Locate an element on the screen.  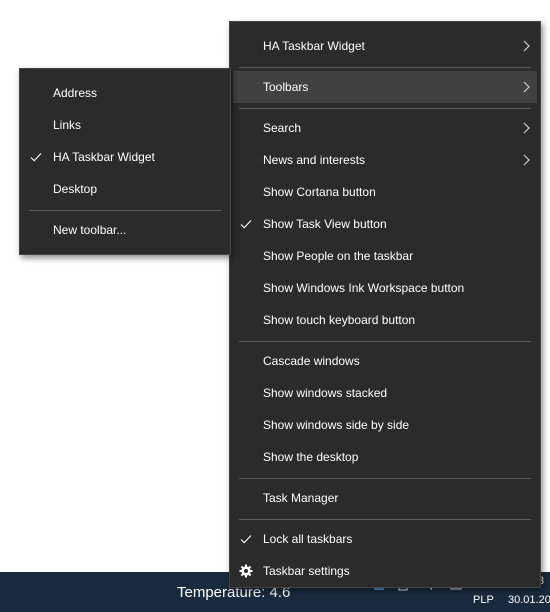
menu-item-show-ink-workspace: Show Windows Ink Workspace button is located at coordinates (385, 288).